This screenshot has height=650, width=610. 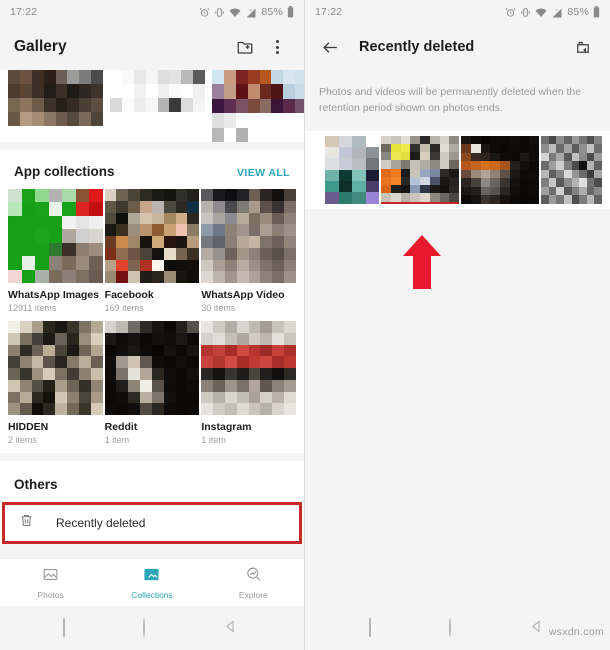 What do you see at coordinates (245, 47) in the screenshot?
I see `create-folder-icon` at bounding box center [245, 47].